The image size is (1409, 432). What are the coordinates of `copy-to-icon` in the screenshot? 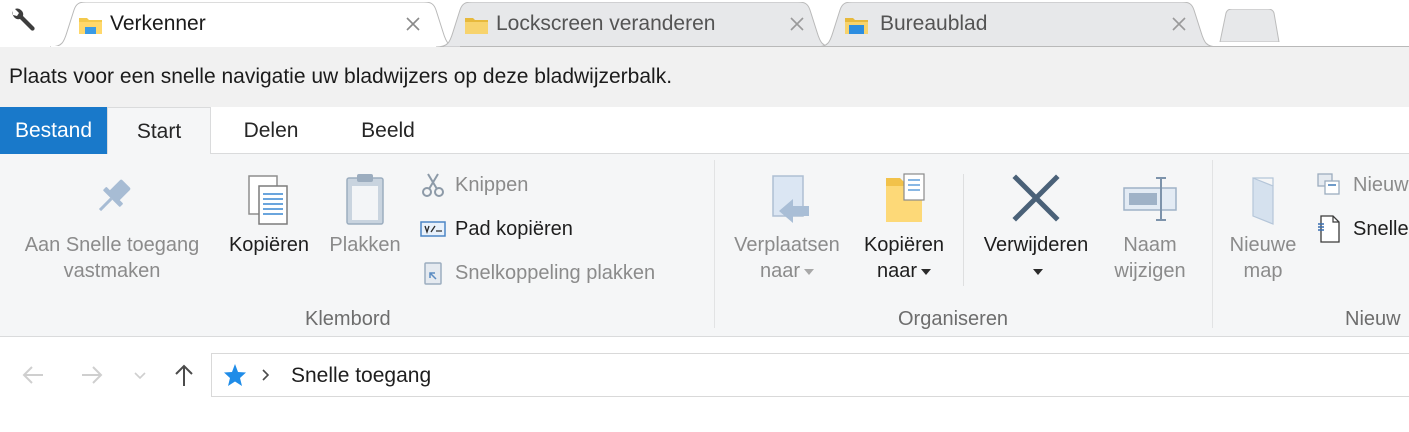 It's located at (905, 197).